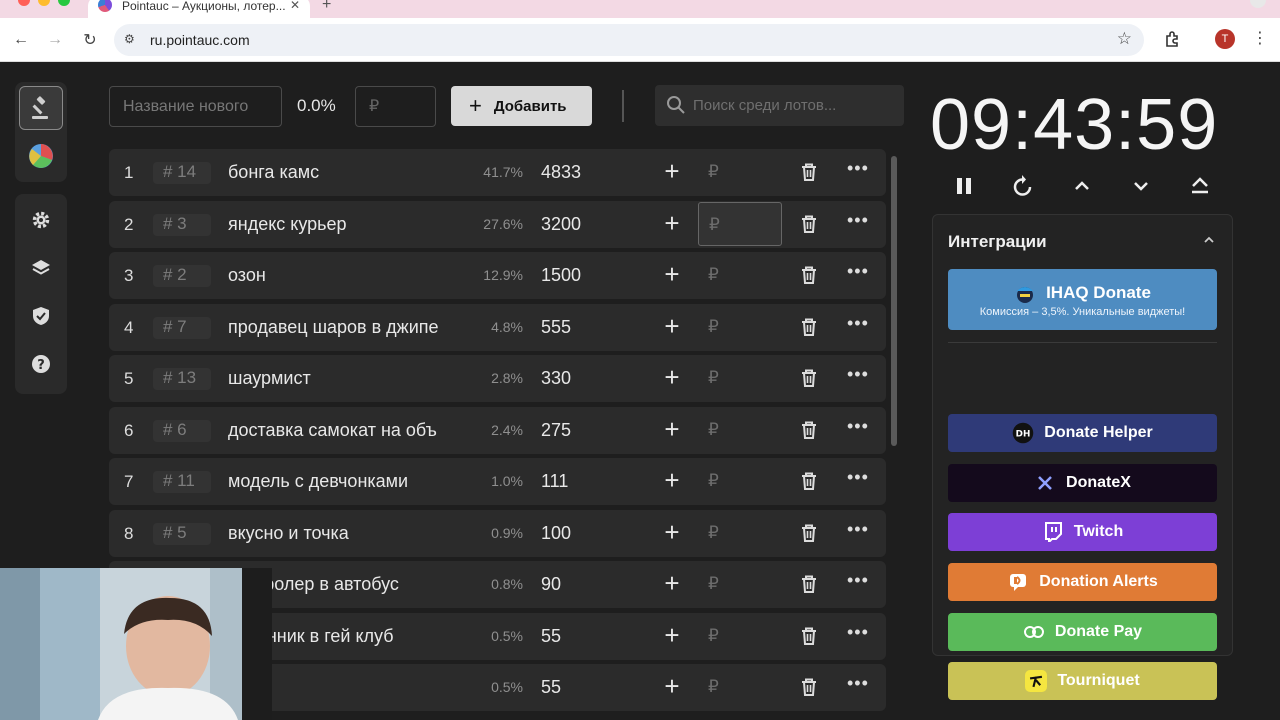 The width and height of the screenshot is (1280, 720). Describe the element at coordinates (1200, 186) in the screenshot. I see `double-add-time-button` at that location.